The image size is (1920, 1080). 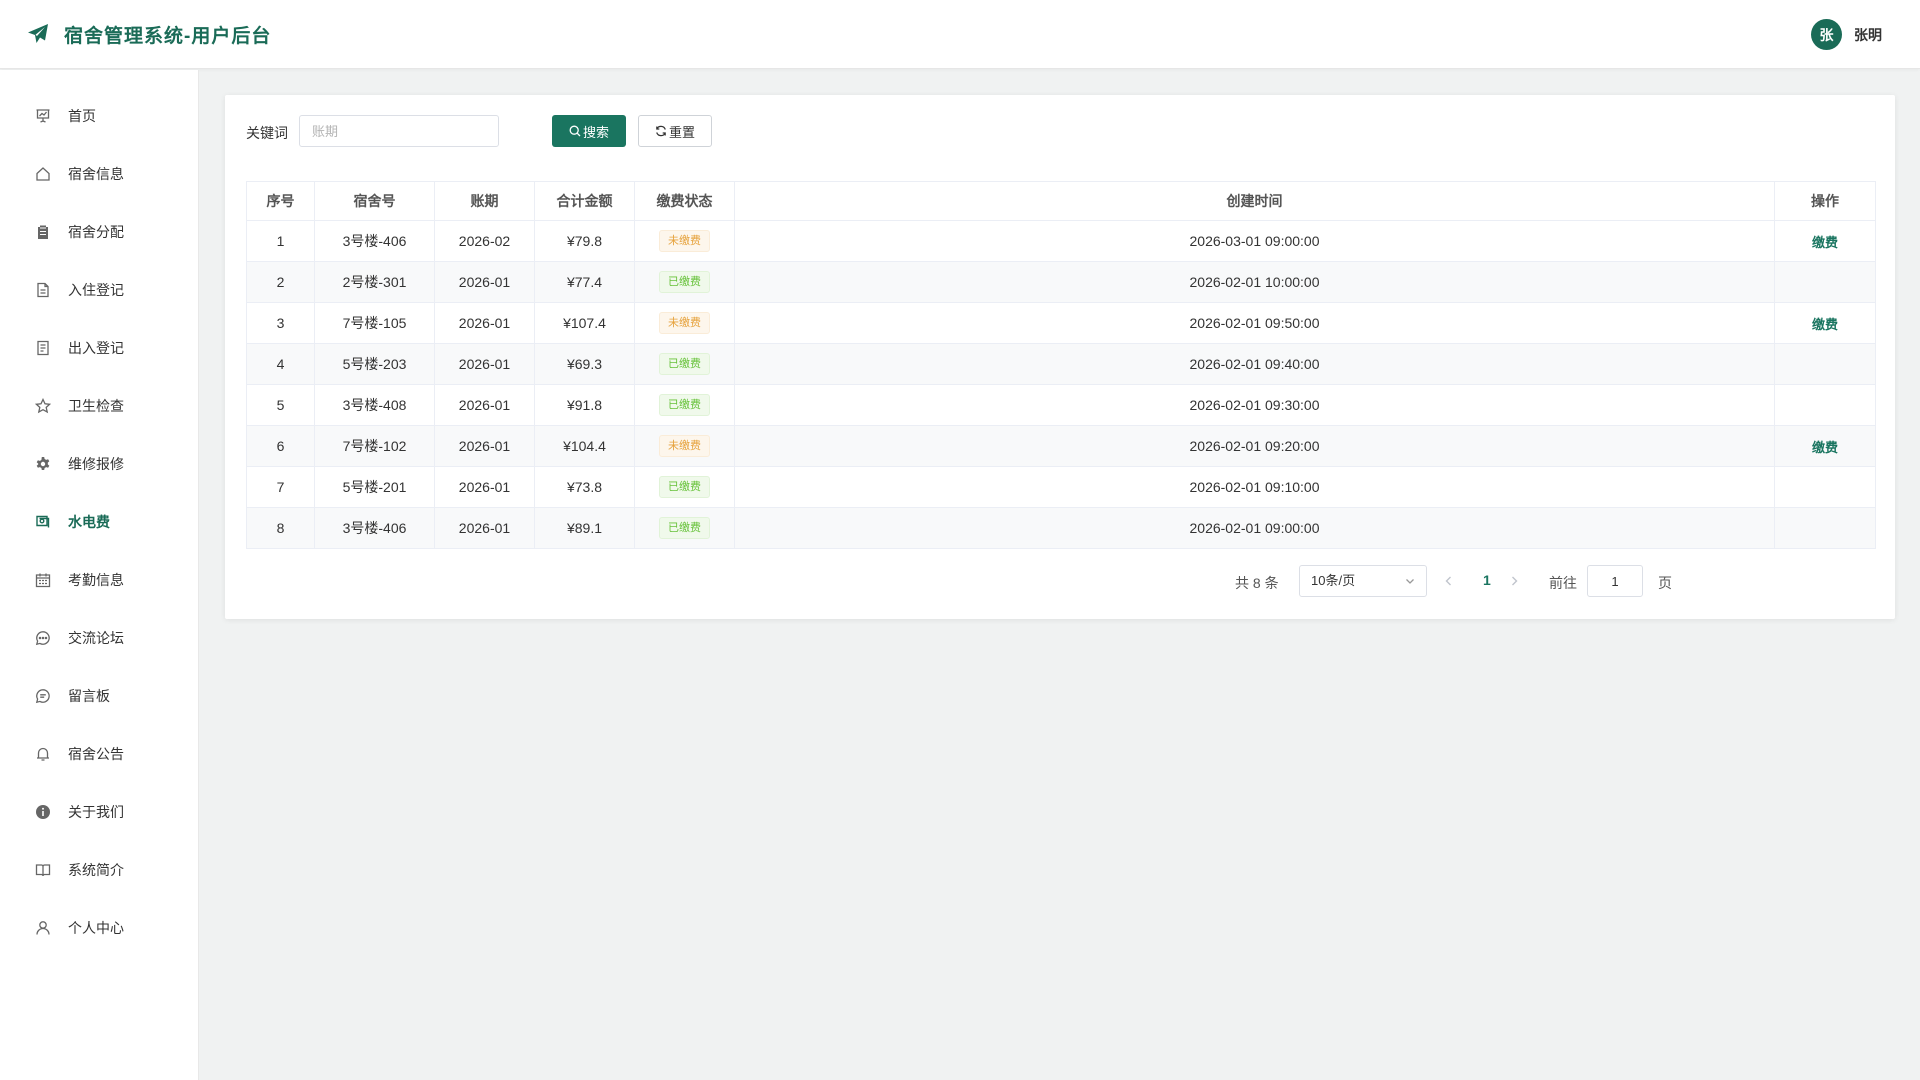 I want to click on chevron-left-icon, so click(x=1449, y=581).